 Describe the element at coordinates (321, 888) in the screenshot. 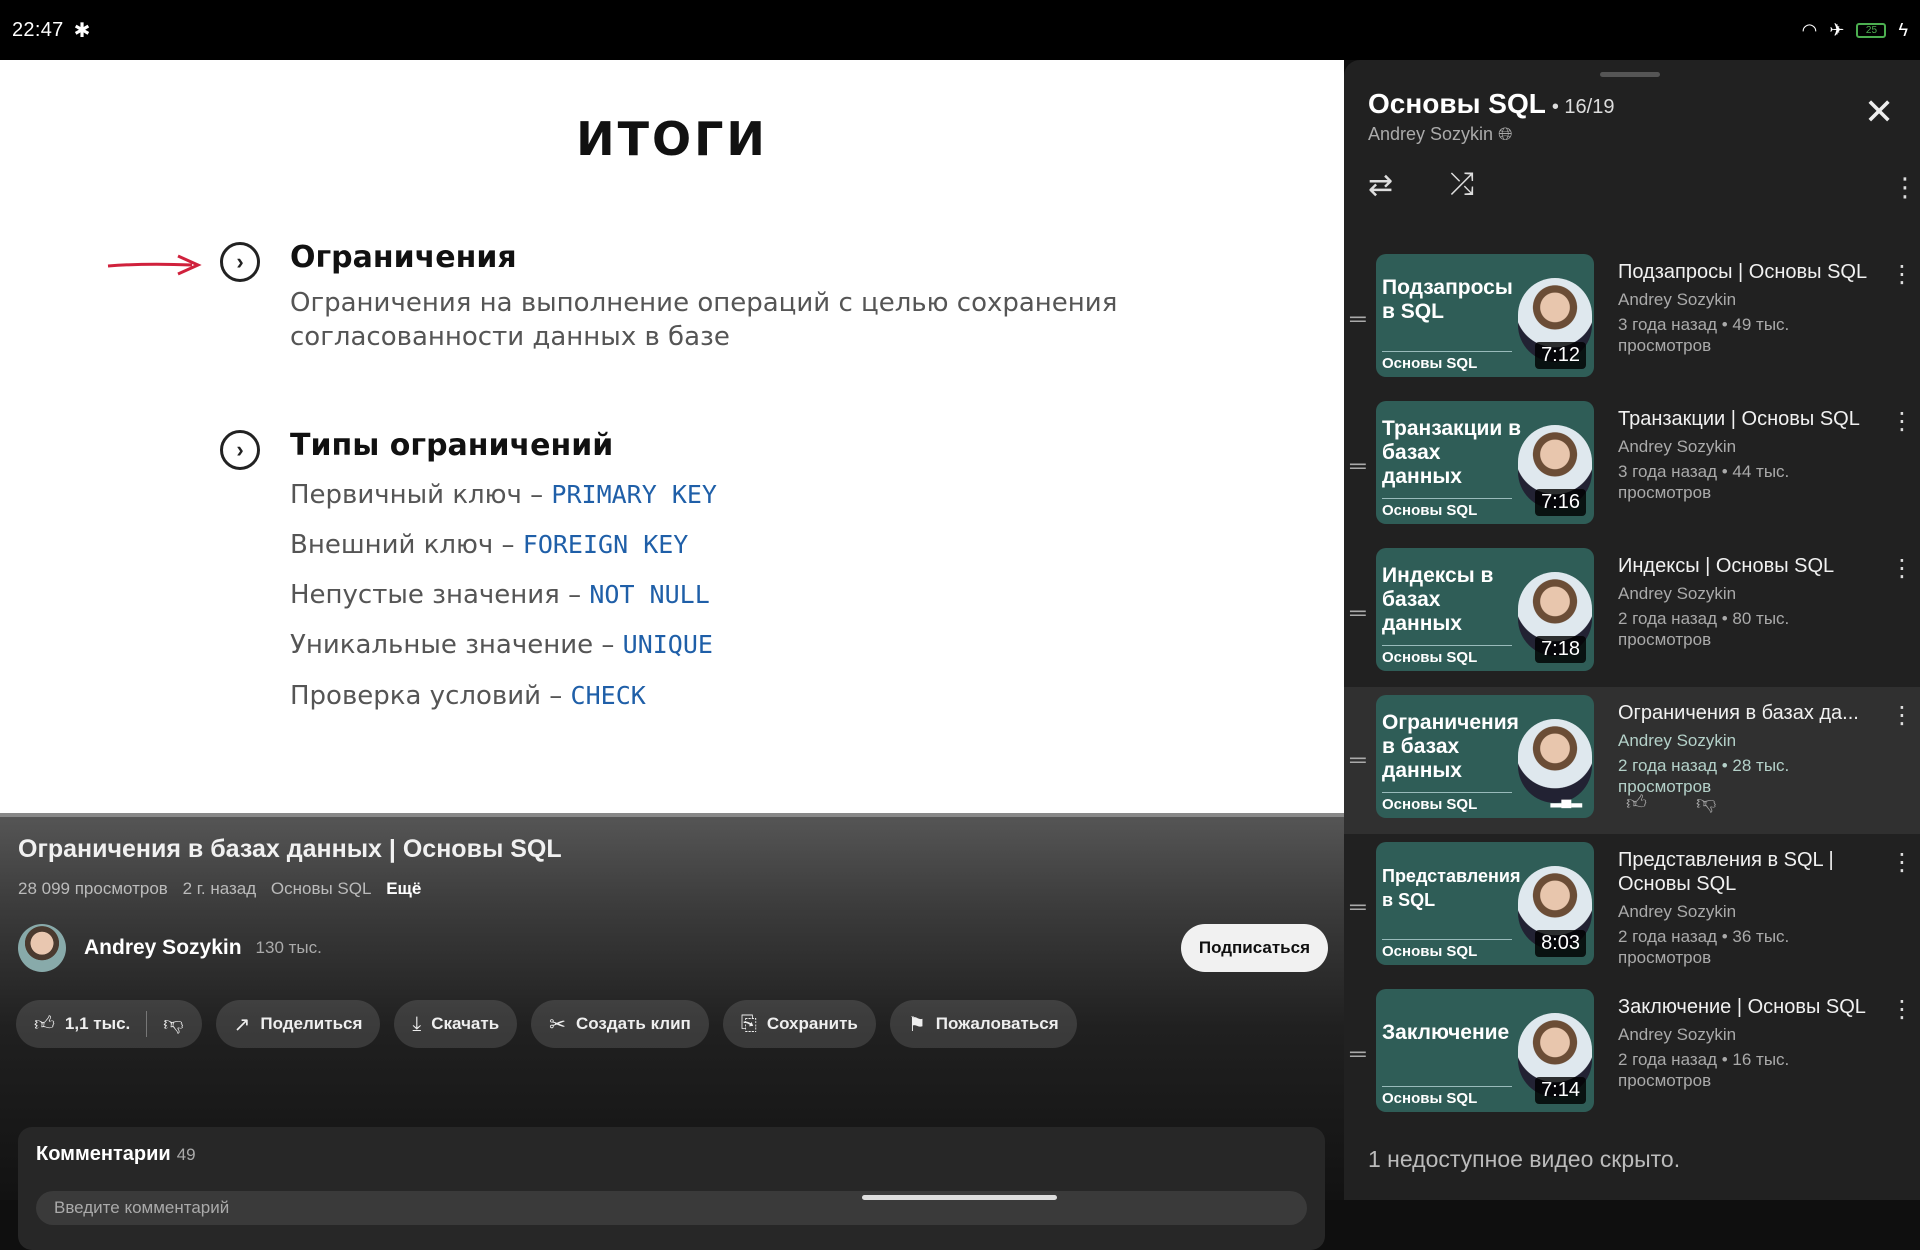

I see `playlist-link: Основы SQL` at that location.